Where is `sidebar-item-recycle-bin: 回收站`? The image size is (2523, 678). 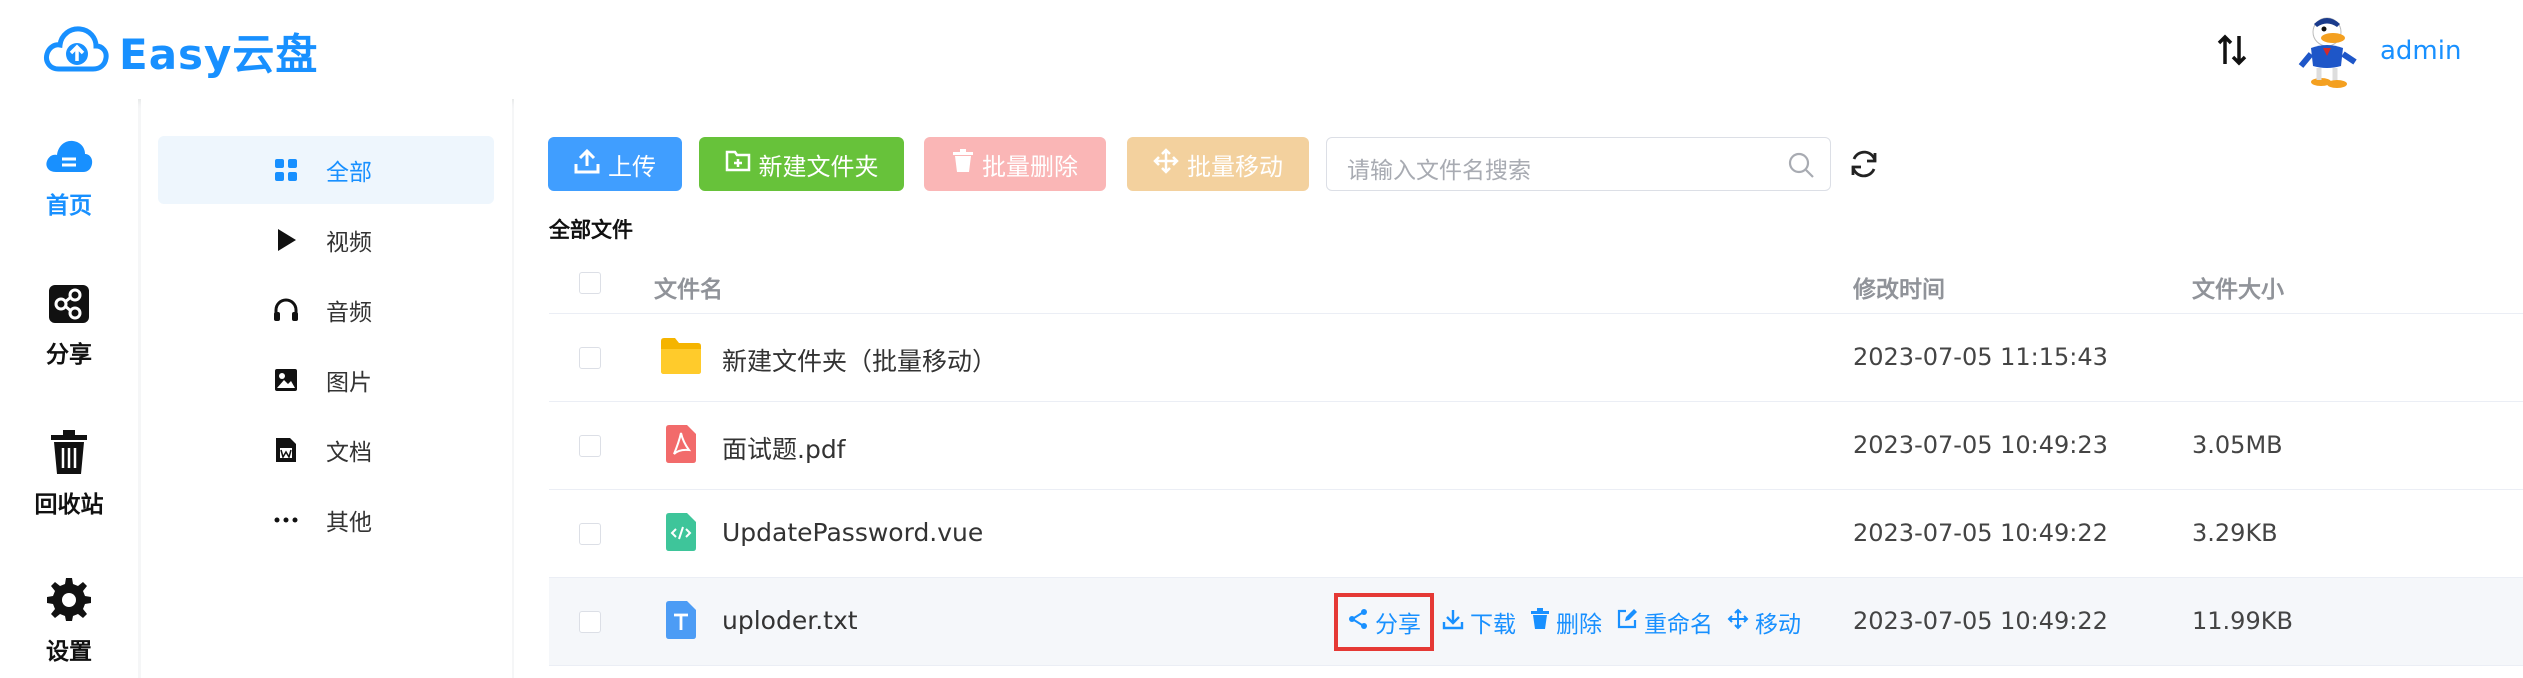 sidebar-item-recycle-bin: 回收站 is located at coordinates (69, 474).